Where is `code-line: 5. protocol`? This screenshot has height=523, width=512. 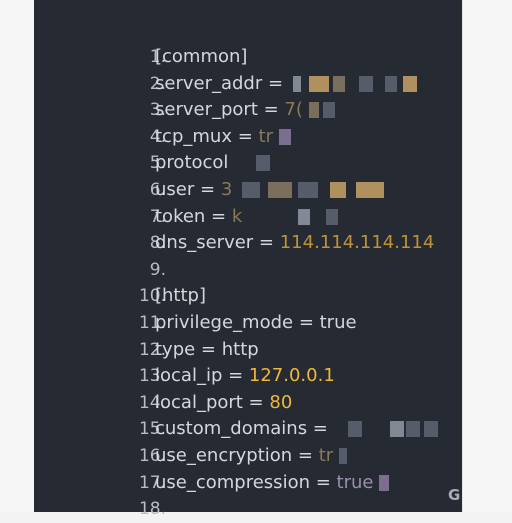 code-line: 5. protocol is located at coordinates (248, 163).